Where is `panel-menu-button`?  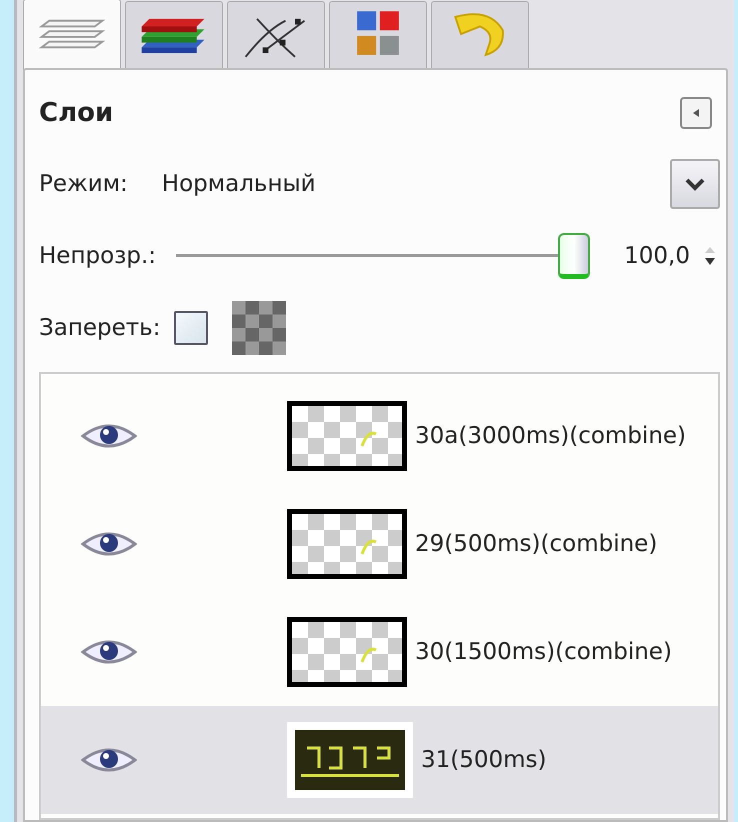 panel-menu-button is located at coordinates (696, 113).